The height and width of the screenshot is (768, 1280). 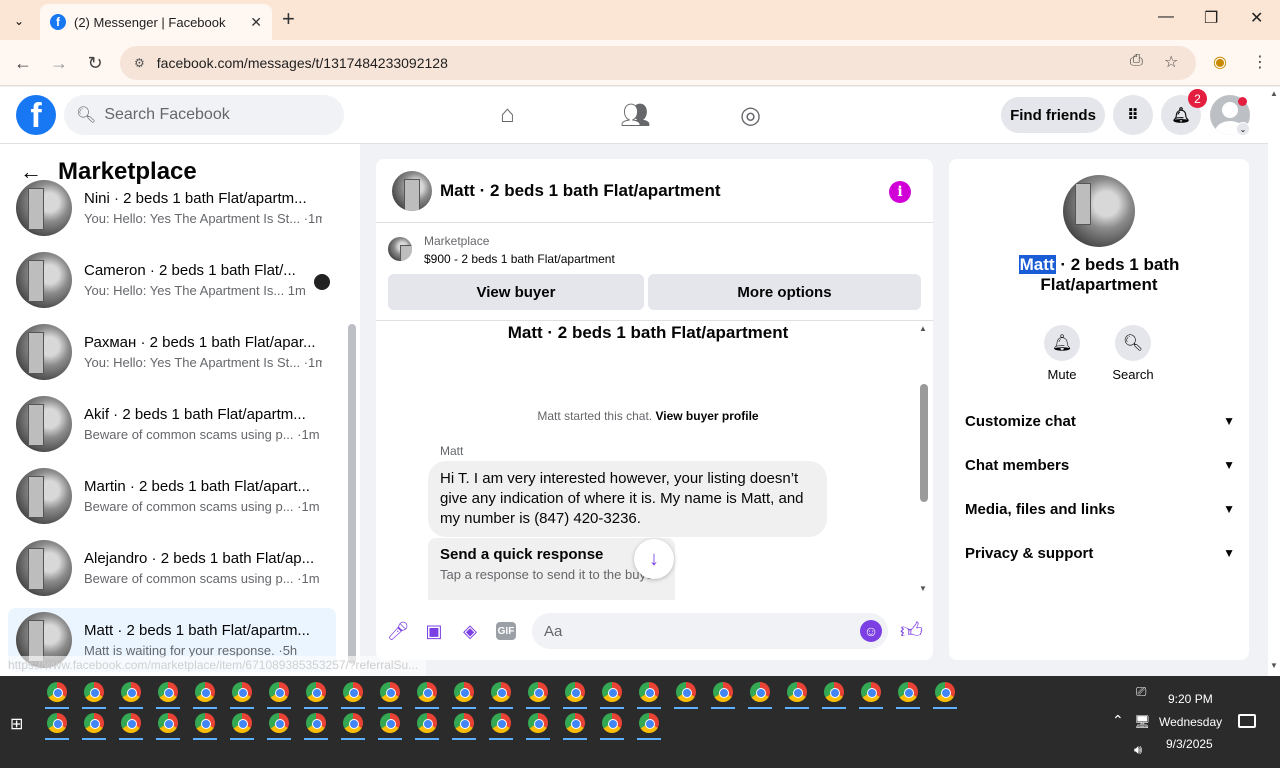 What do you see at coordinates (36, 115) in the screenshot?
I see `facebook-logo-icon: f` at bounding box center [36, 115].